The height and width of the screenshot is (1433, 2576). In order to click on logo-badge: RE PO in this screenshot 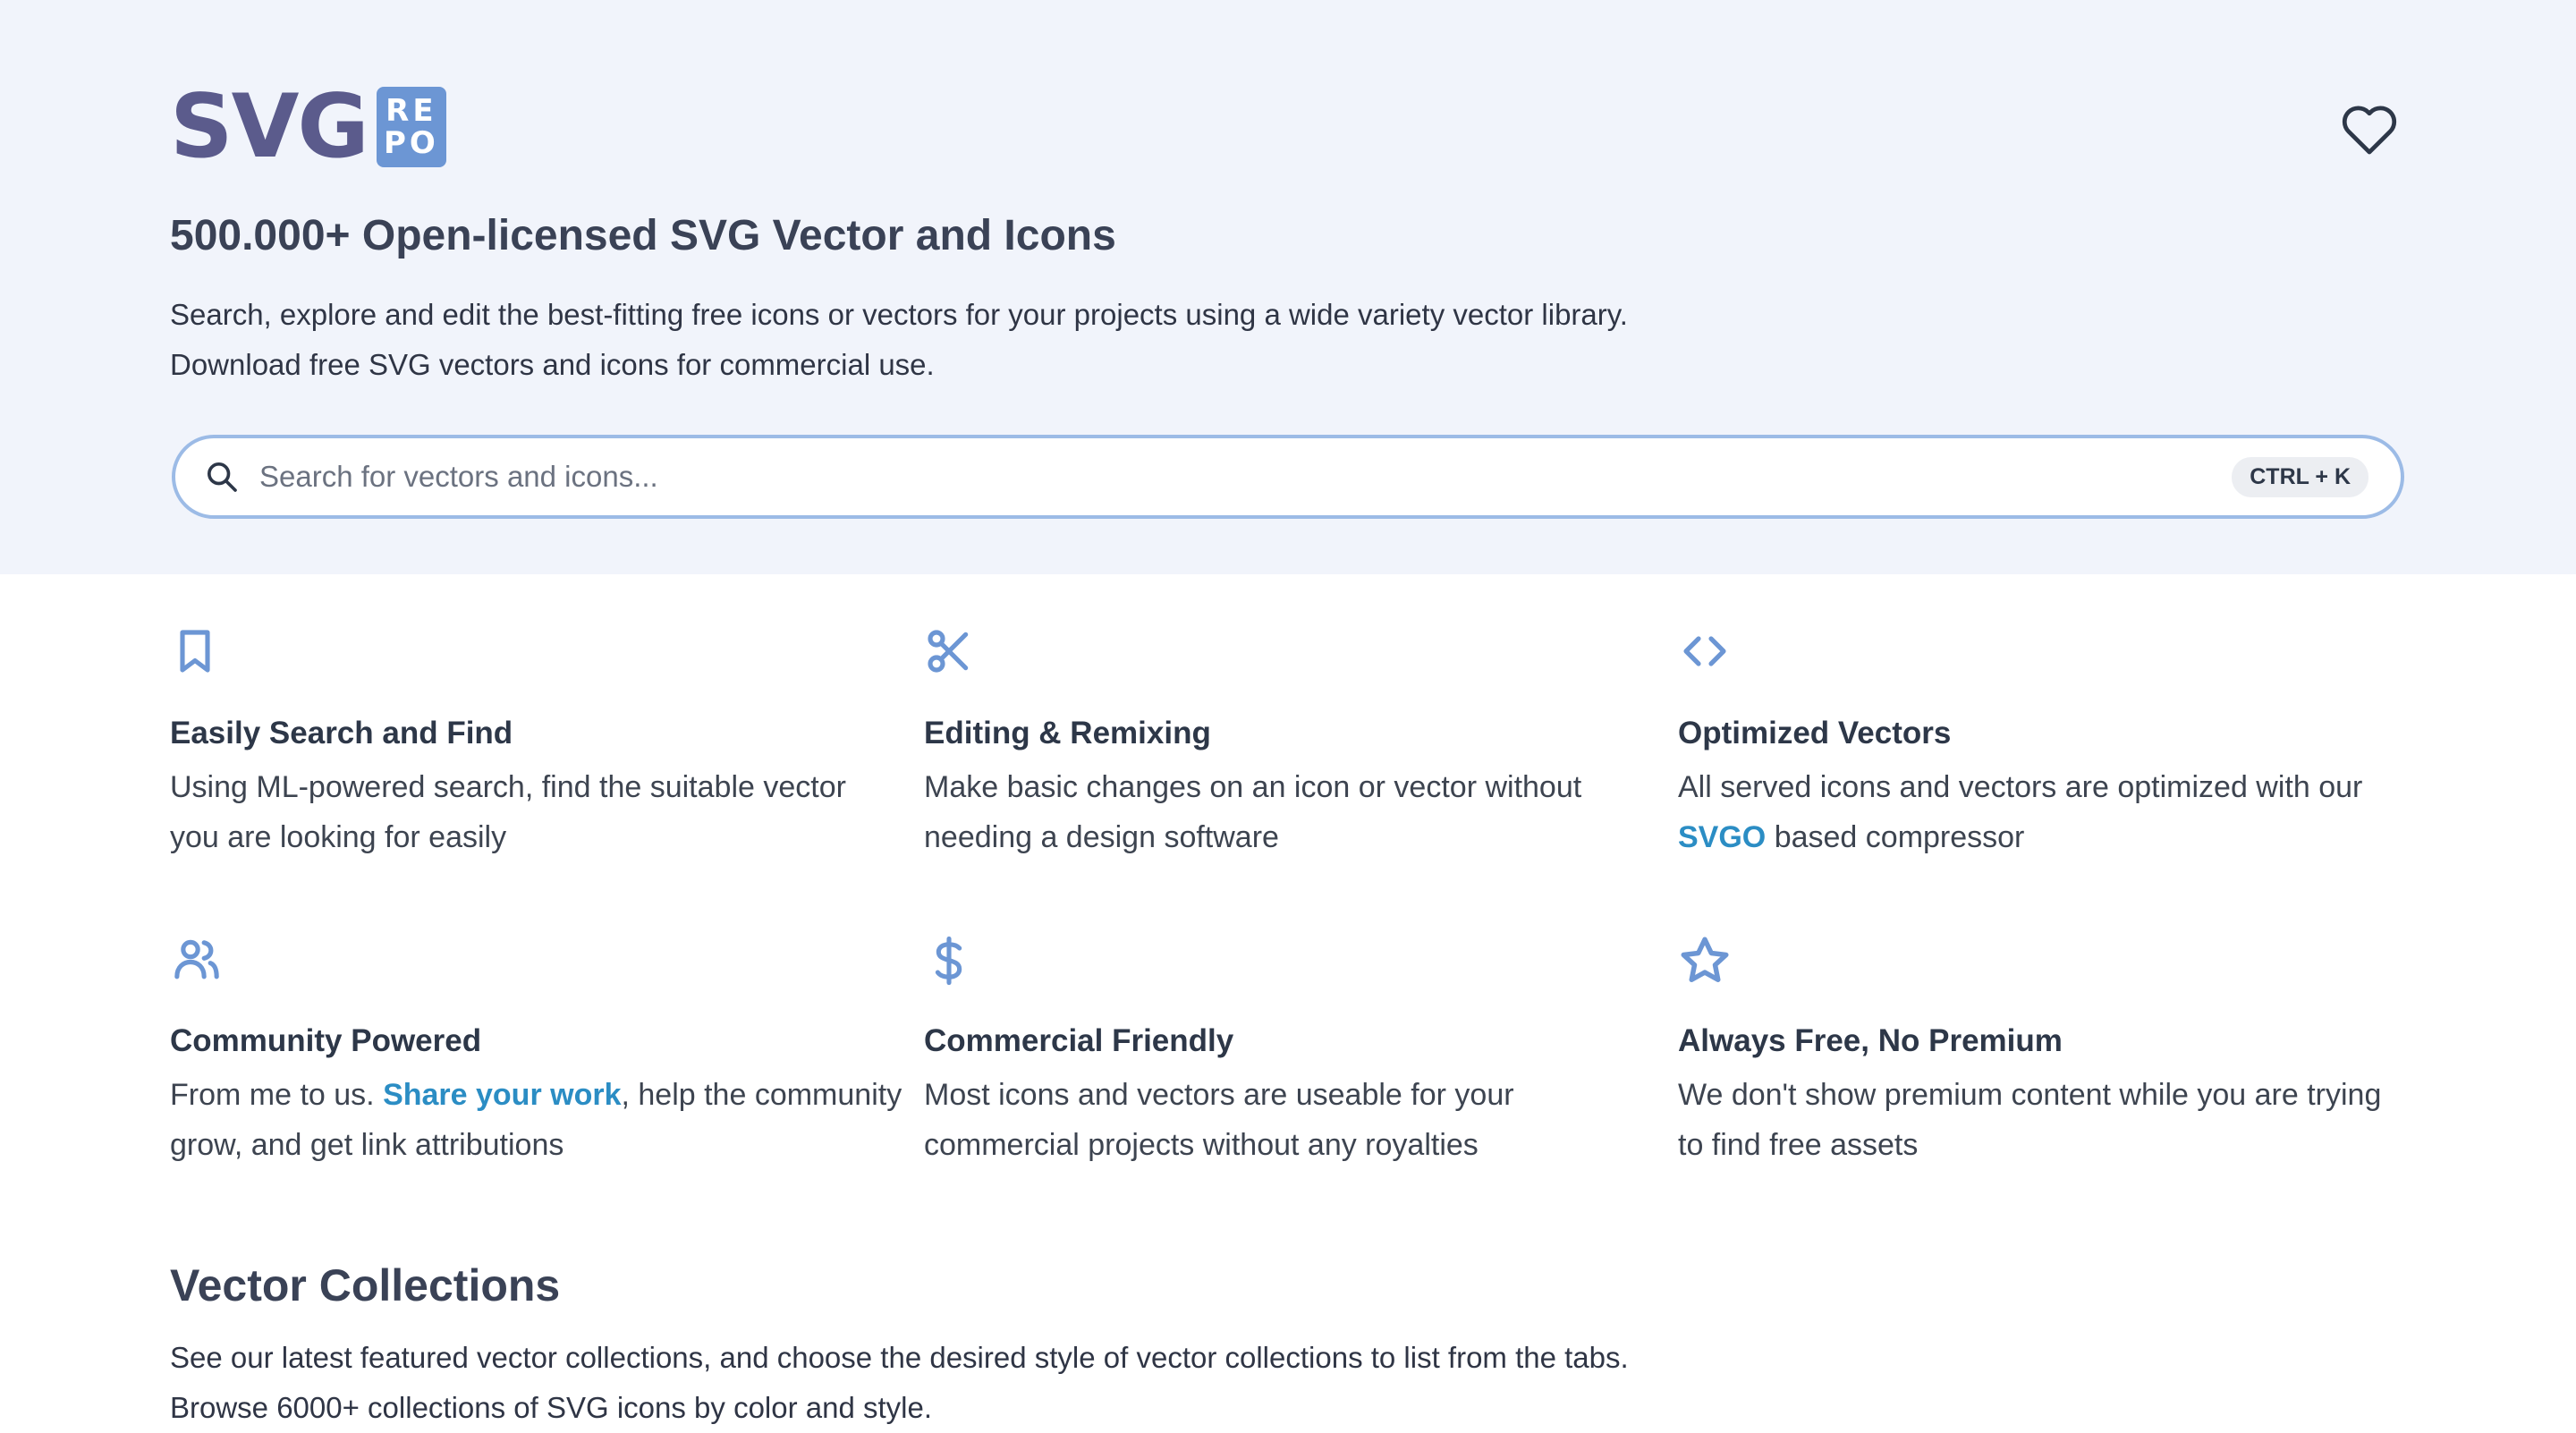, I will do `click(411, 127)`.